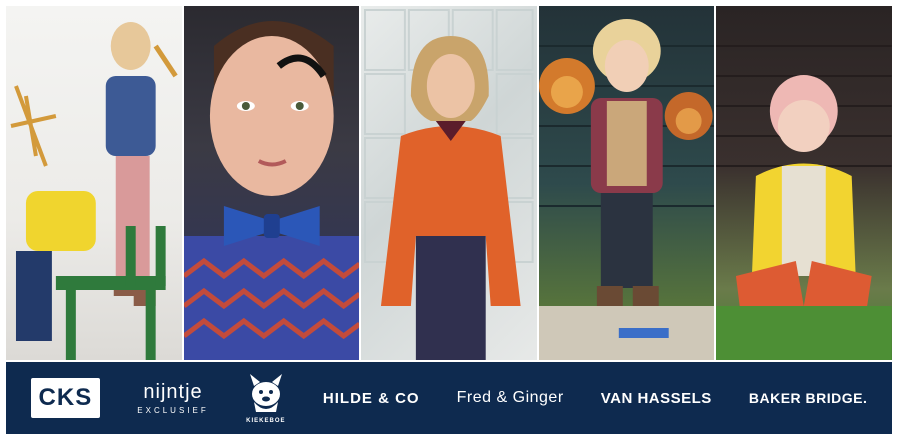 Image resolution: width=900 pixels, height=441 pixels. I want to click on brand-cks-logo: CKS, so click(65, 398).